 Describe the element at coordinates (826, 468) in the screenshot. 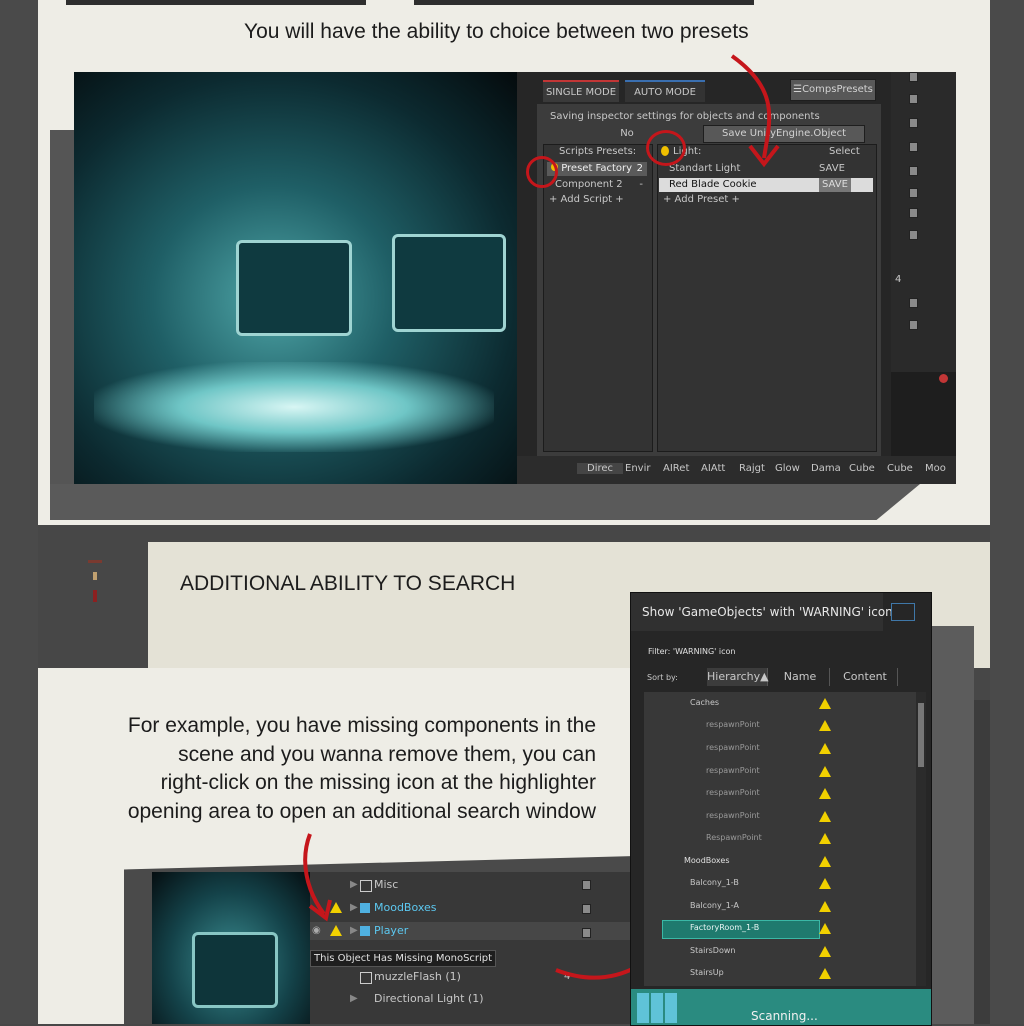

I see `bottom-tab: Dama` at that location.